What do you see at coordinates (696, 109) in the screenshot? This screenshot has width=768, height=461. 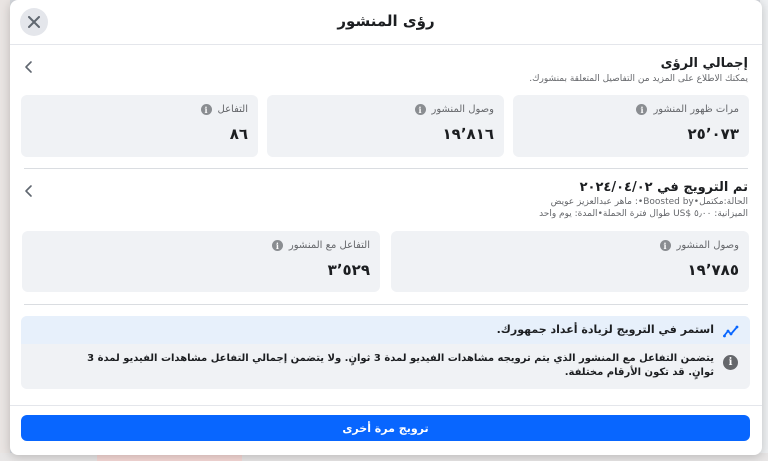 I see `metric-label: مرات ظهور المنشور` at bounding box center [696, 109].